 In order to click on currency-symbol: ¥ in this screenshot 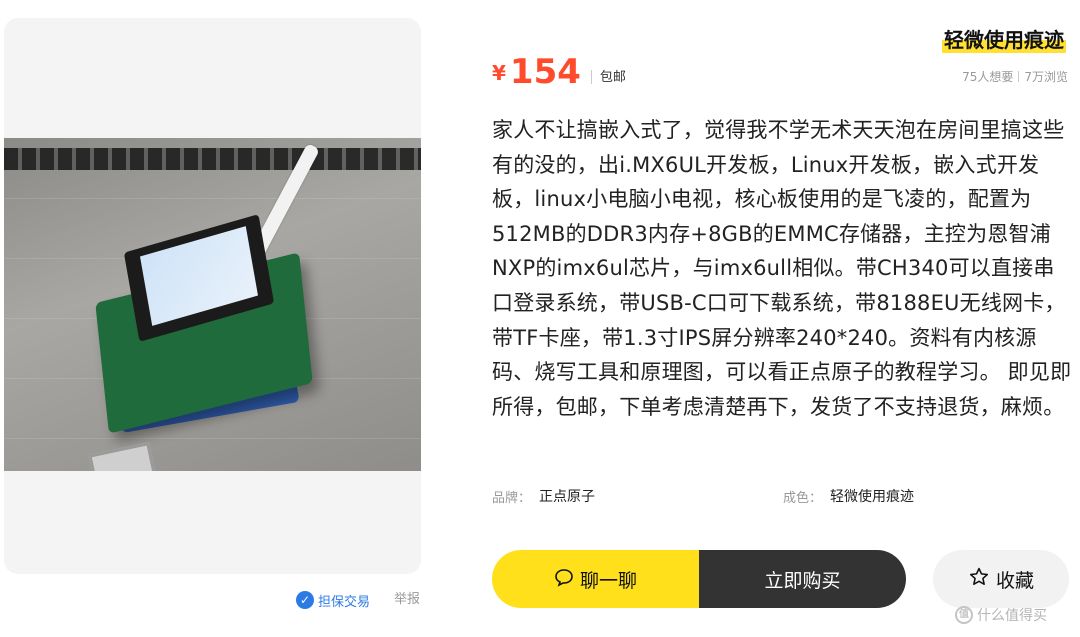, I will do `click(499, 73)`.